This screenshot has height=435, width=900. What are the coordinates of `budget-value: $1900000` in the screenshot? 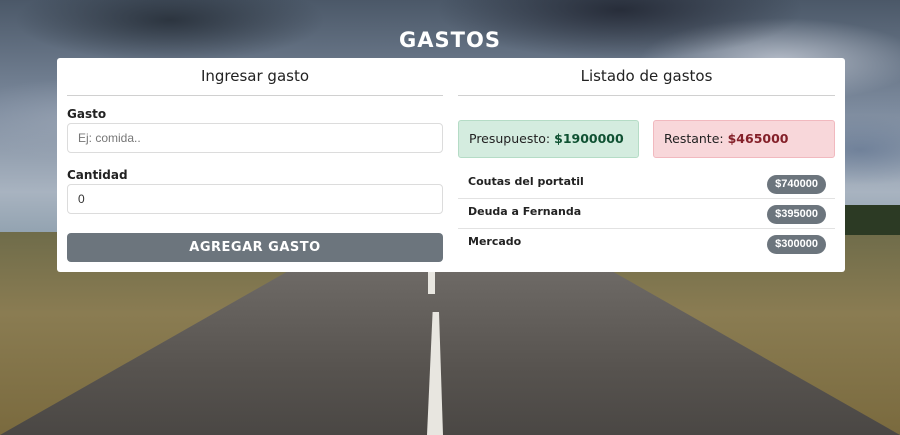 It's located at (589, 138).